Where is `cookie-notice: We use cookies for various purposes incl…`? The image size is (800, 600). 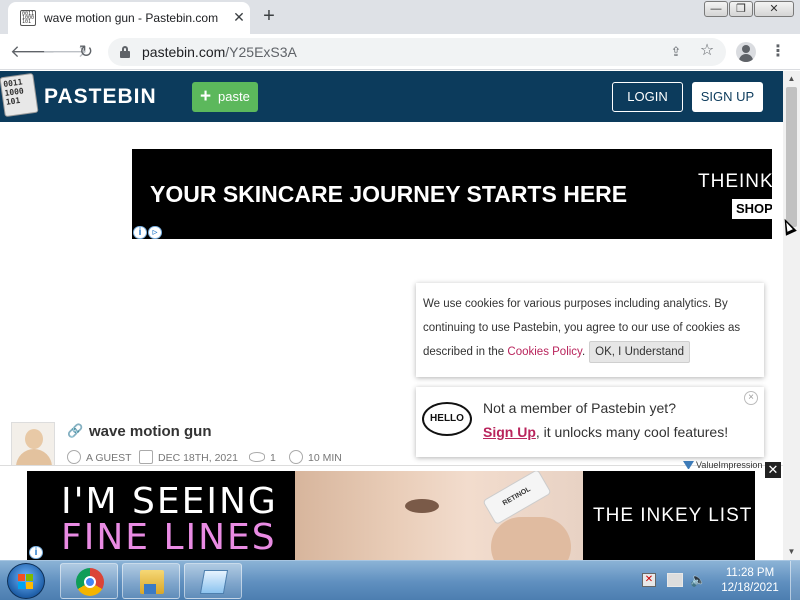
cookie-notice: We use cookies for various purposes incl… is located at coordinates (590, 330).